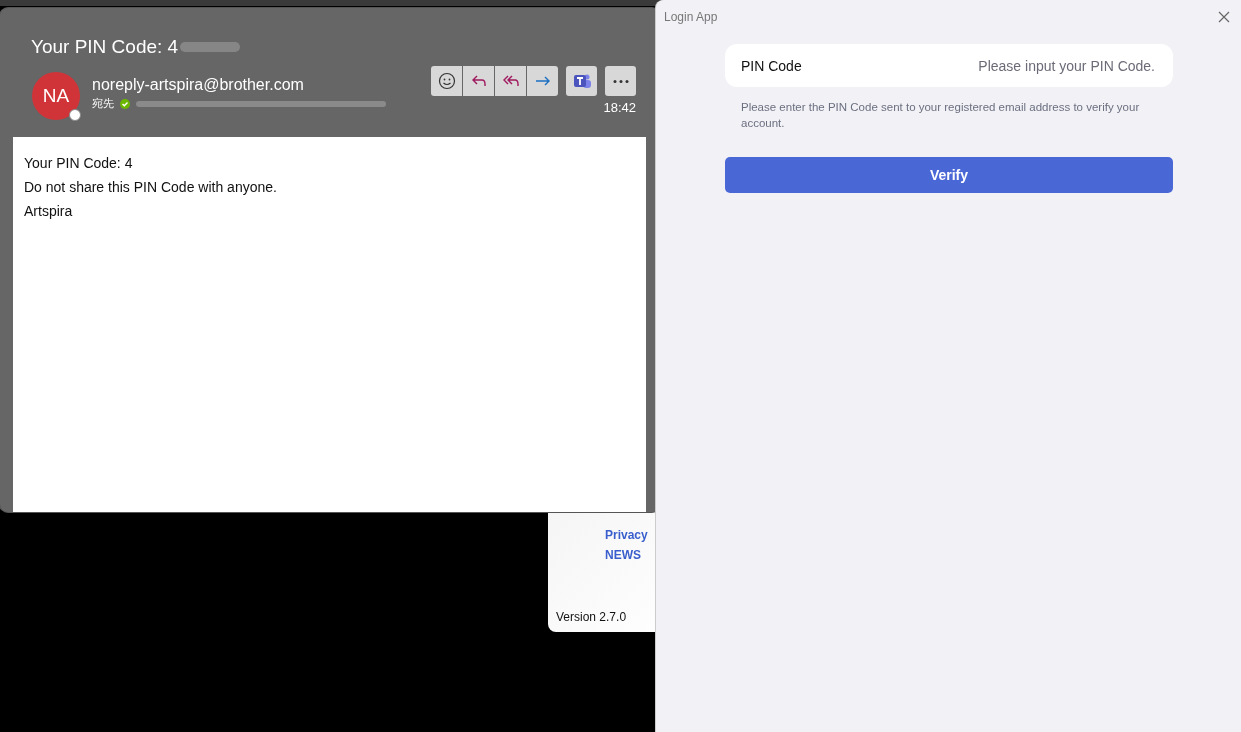 This screenshot has width=1241, height=732. What do you see at coordinates (75, 115) in the screenshot?
I see `presence-icon` at bounding box center [75, 115].